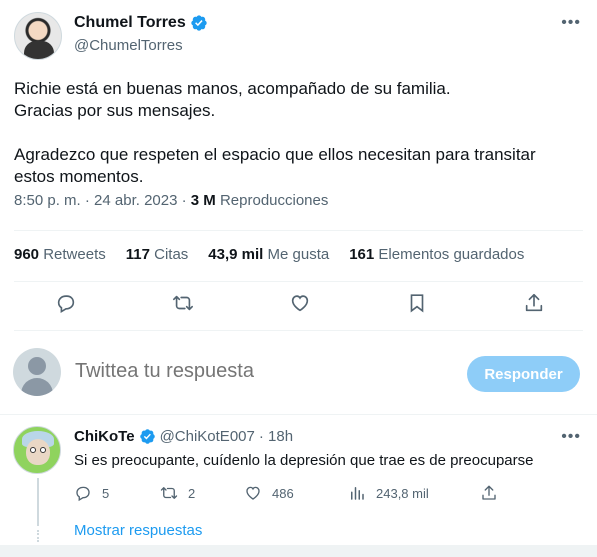  What do you see at coordinates (115, 110) in the screenshot?
I see `tweet-line: Gracias por sus mensajes.` at bounding box center [115, 110].